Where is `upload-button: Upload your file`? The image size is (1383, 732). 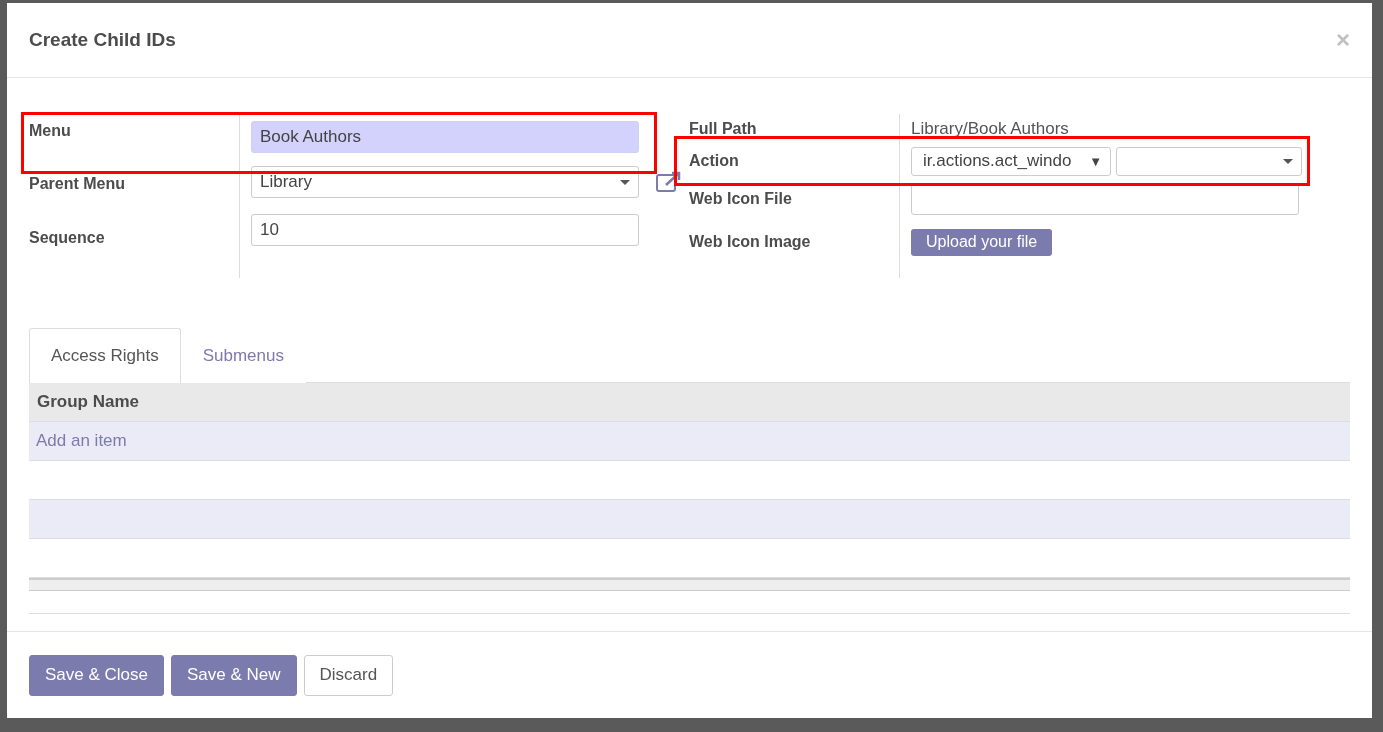
upload-button: Upload your file is located at coordinates (982, 242).